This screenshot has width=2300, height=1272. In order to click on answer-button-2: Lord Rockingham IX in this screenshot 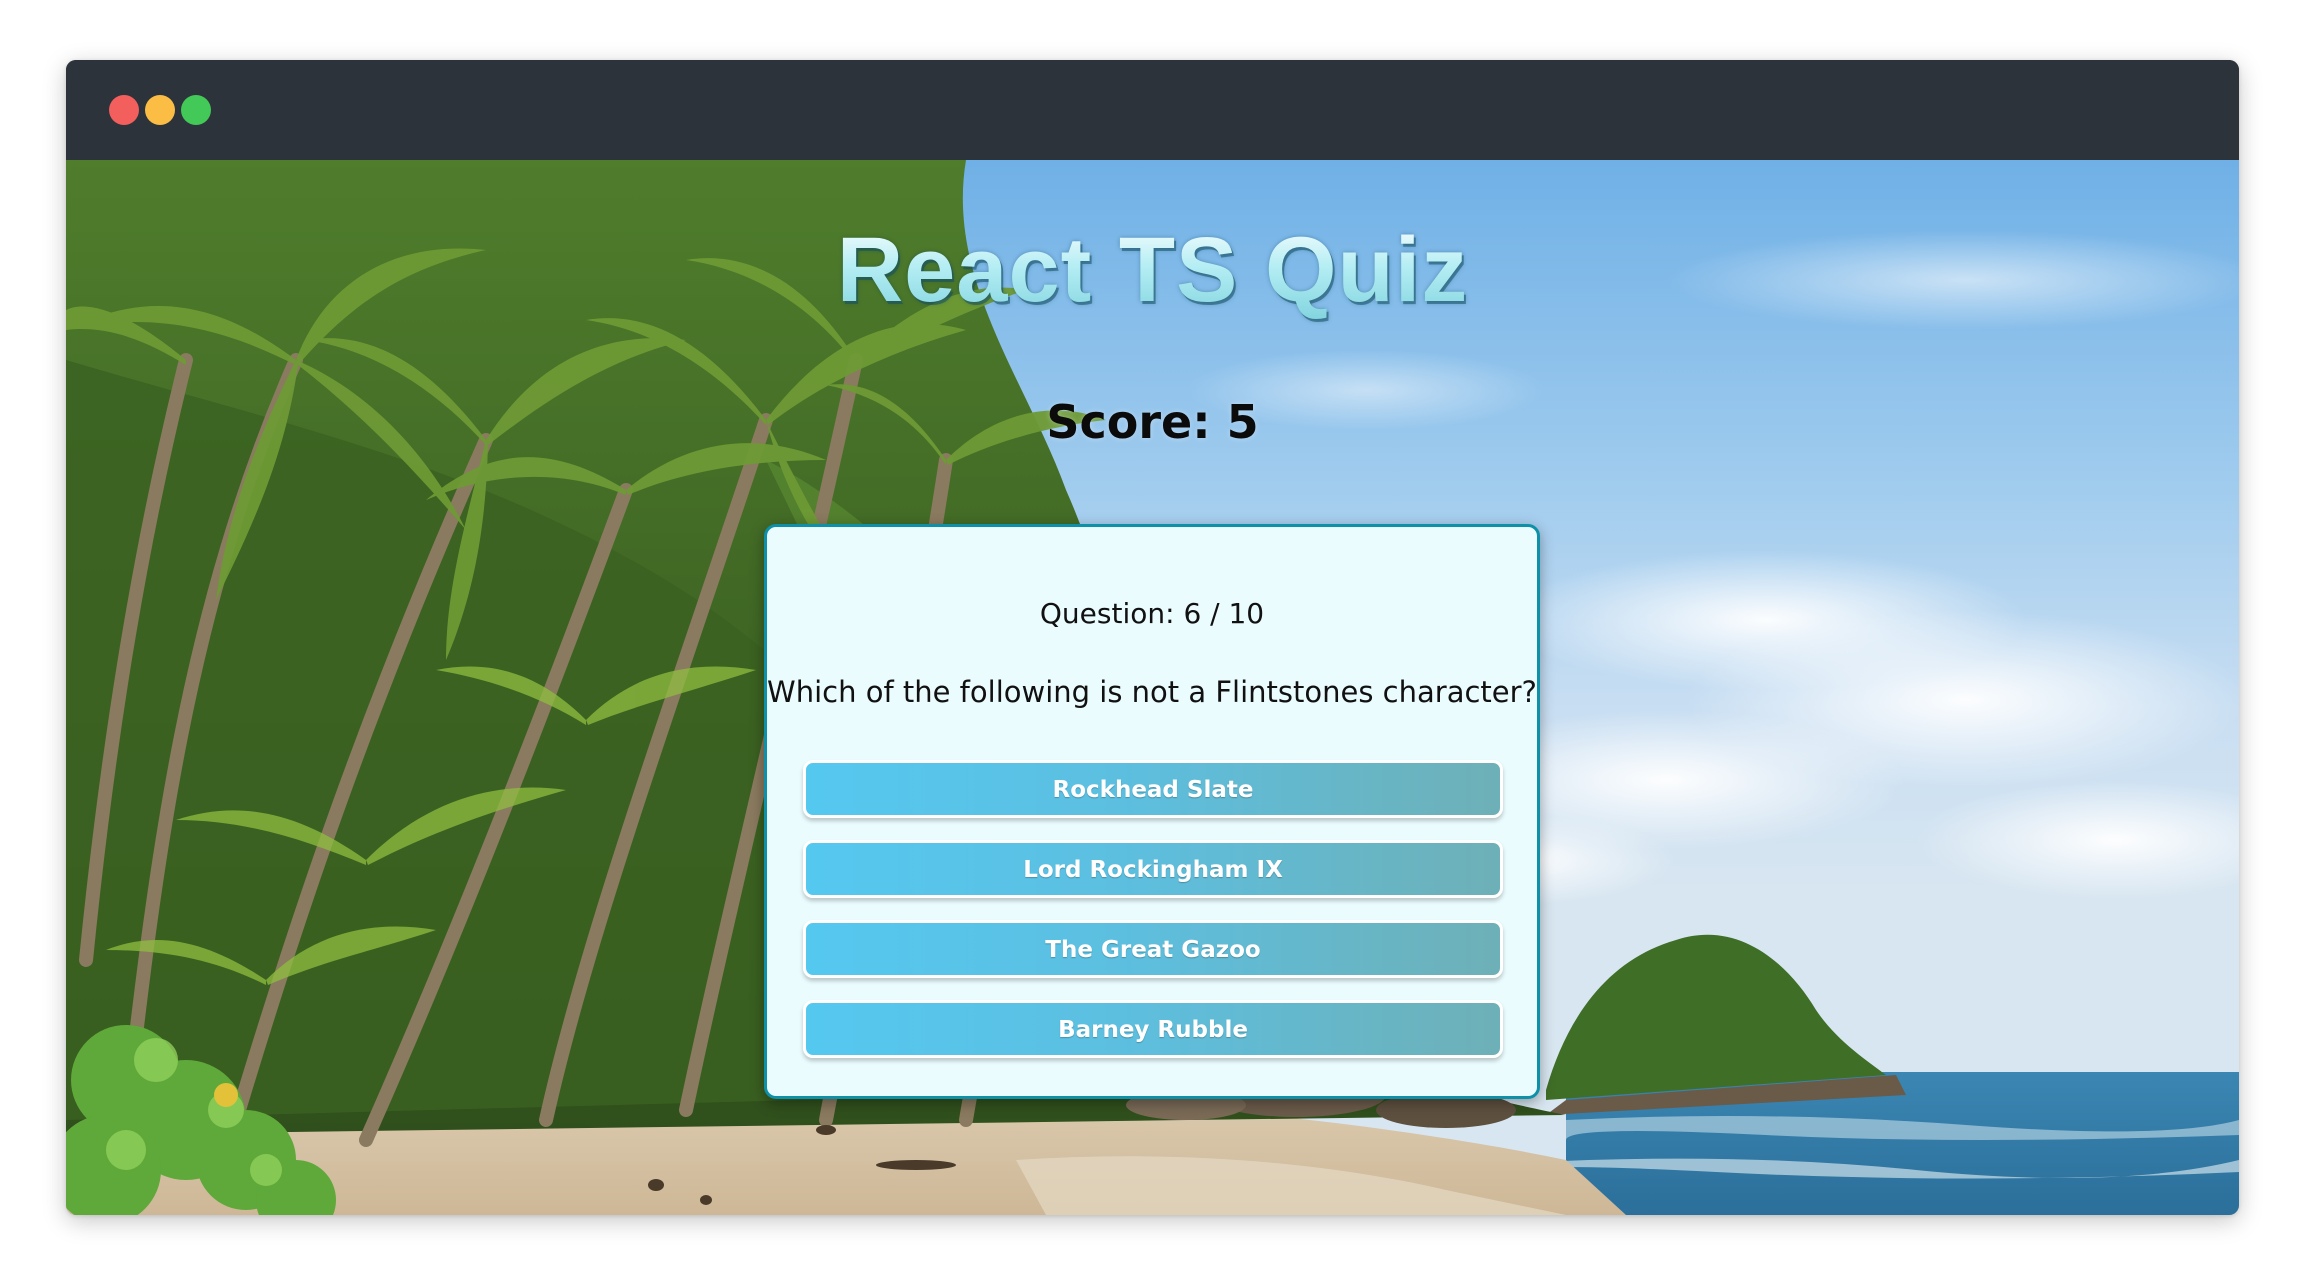, I will do `click(1153, 869)`.